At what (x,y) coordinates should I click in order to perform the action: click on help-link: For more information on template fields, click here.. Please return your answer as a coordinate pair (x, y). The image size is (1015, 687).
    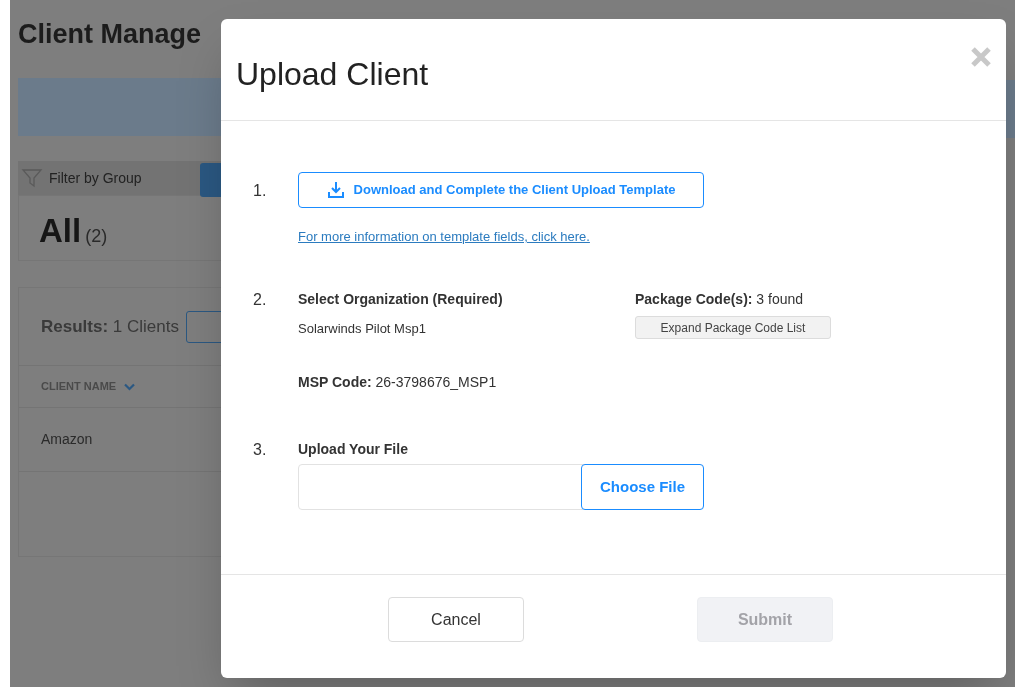
    Looking at the image, I should click on (444, 237).